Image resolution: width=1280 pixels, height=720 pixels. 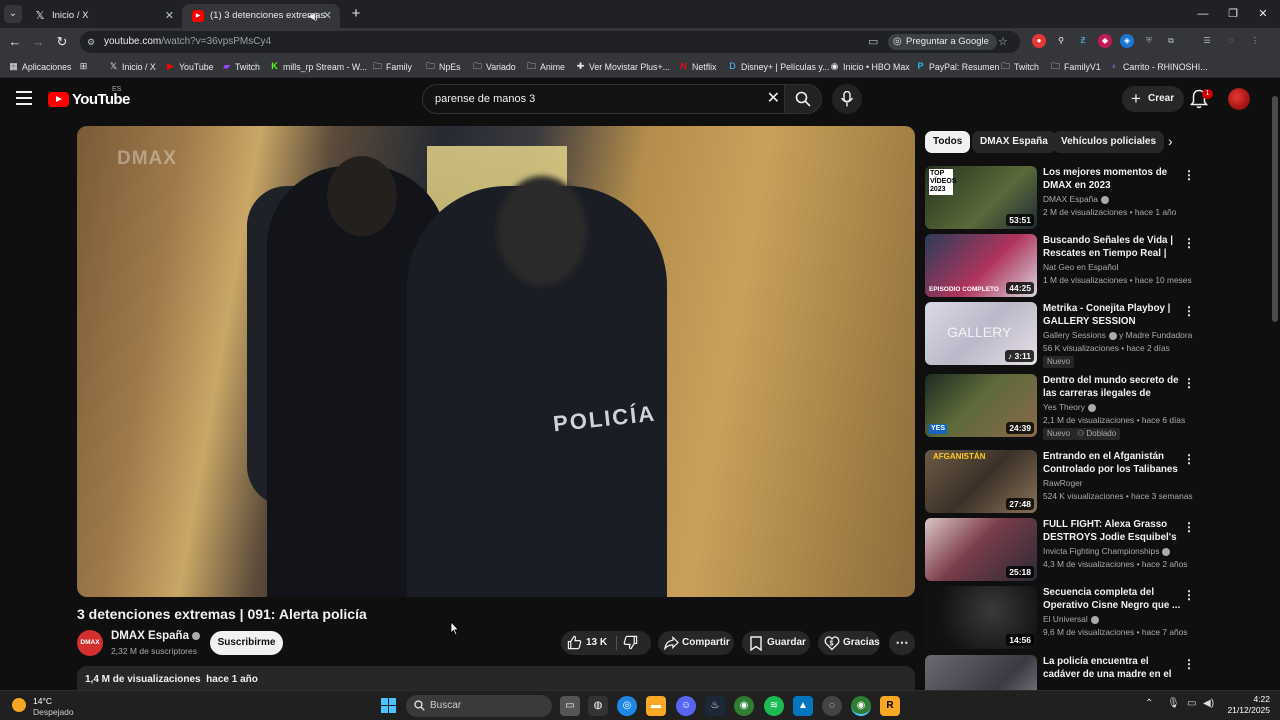 What do you see at coordinates (1014, 142) in the screenshot?
I see `chip-dmax: DMAX España` at bounding box center [1014, 142].